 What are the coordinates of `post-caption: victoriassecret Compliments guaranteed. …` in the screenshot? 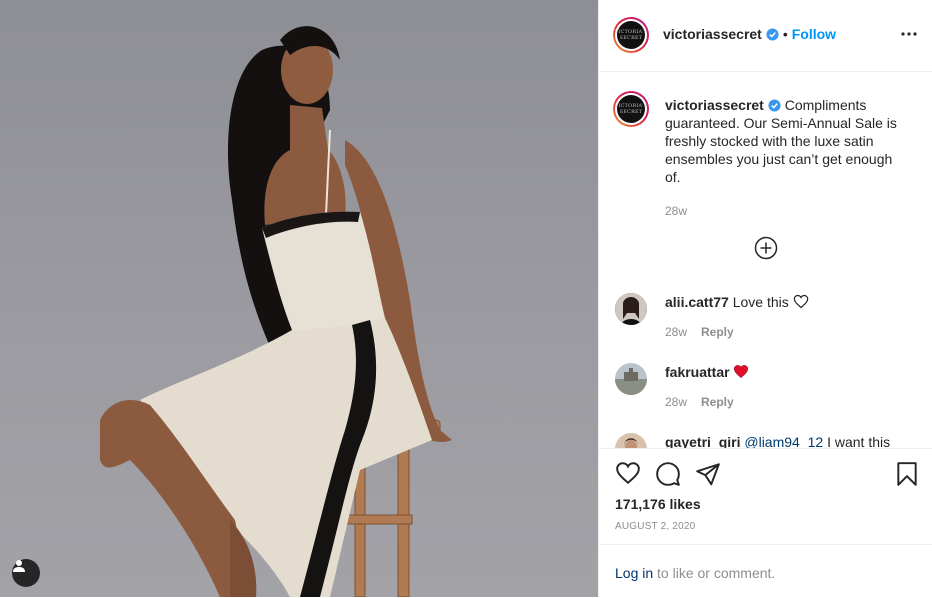 It's located at (783, 158).